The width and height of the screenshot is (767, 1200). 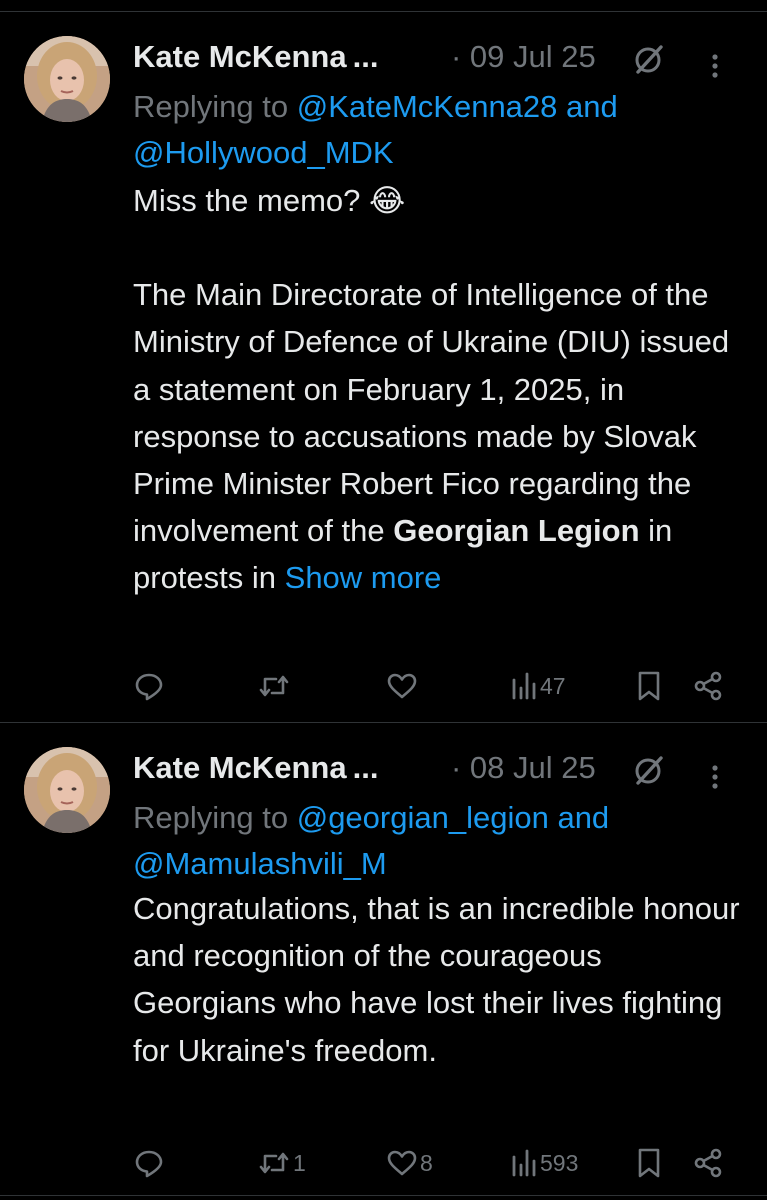 What do you see at coordinates (387, 200) in the screenshot?
I see `laughing-emoji: 😂` at bounding box center [387, 200].